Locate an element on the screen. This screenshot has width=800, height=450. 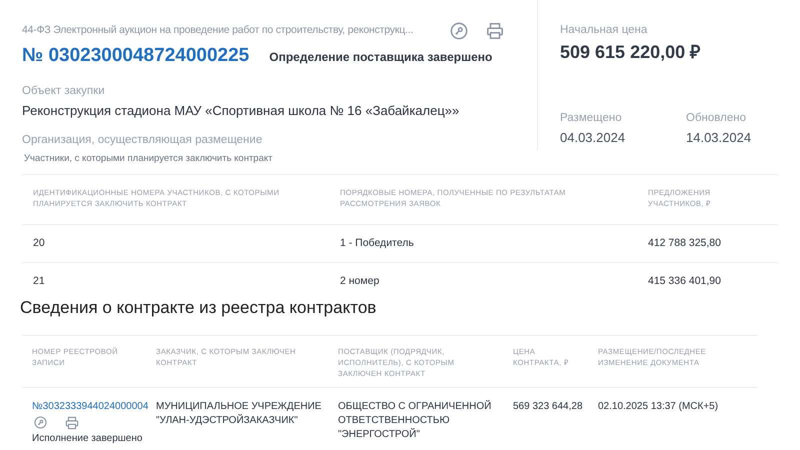
table-cell-text: 1 - Победитель is located at coordinates (377, 243).